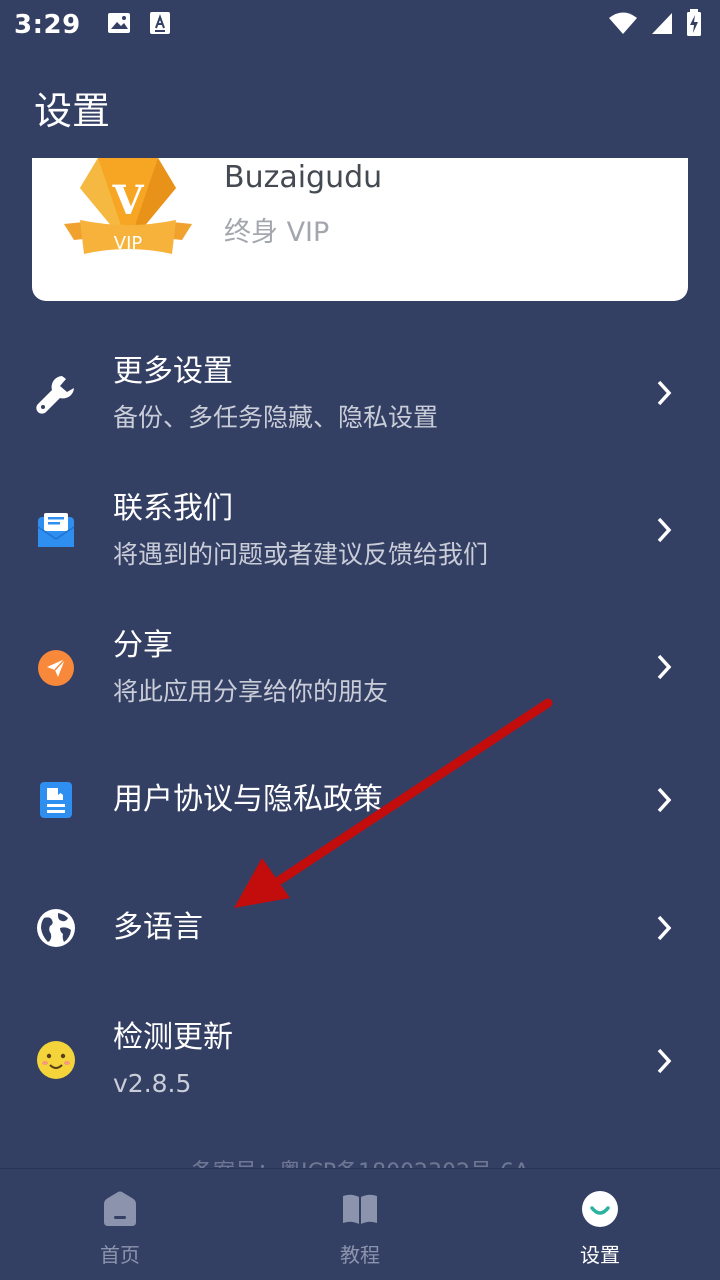 The image size is (720, 1280). What do you see at coordinates (119, 25) in the screenshot?
I see `image-notification-icon` at bounding box center [119, 25].